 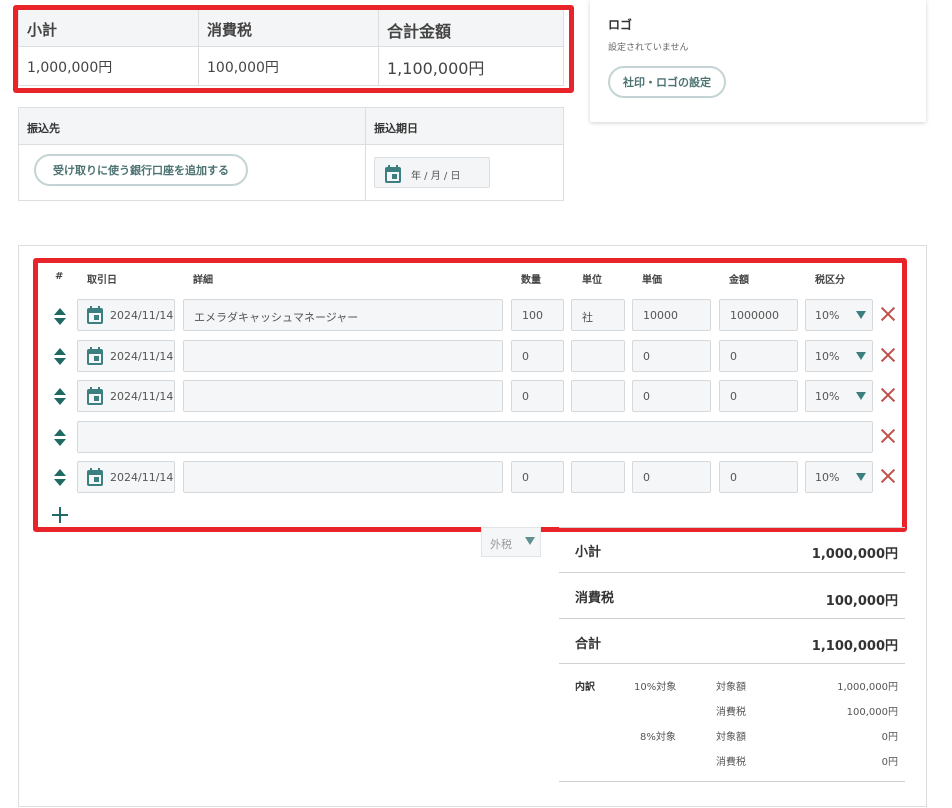 What do you see at coordinates (592, 280) in the screenshot?
I see `col-header-unit: 単位` at bounding box center [592, 280].